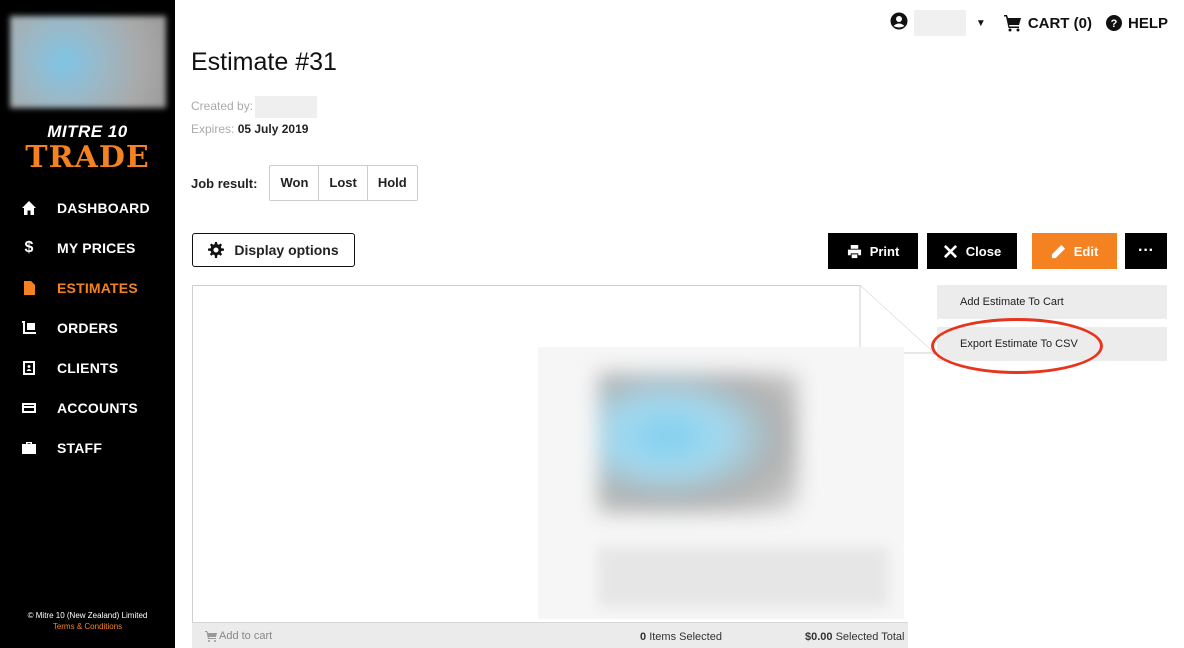 The width and height of the screenshot is (1184, 648). What do you see at coordinates (29, 408) in the screenshot?
I see `credit-card-icon` at bounding box center [29, 408].